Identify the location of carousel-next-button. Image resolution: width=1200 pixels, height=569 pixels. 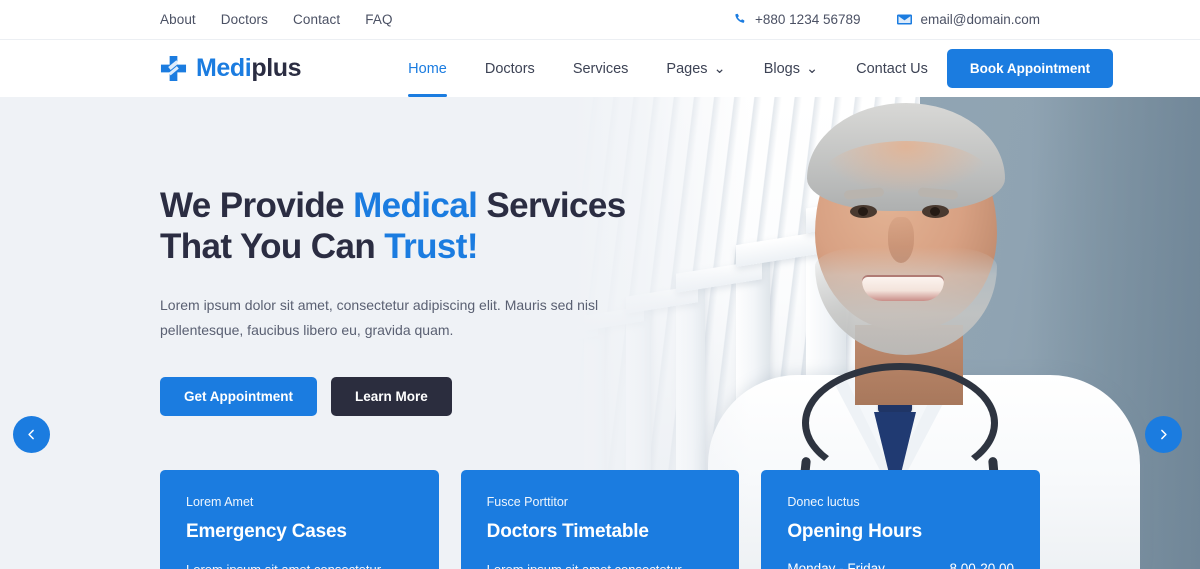
(1163, 434).